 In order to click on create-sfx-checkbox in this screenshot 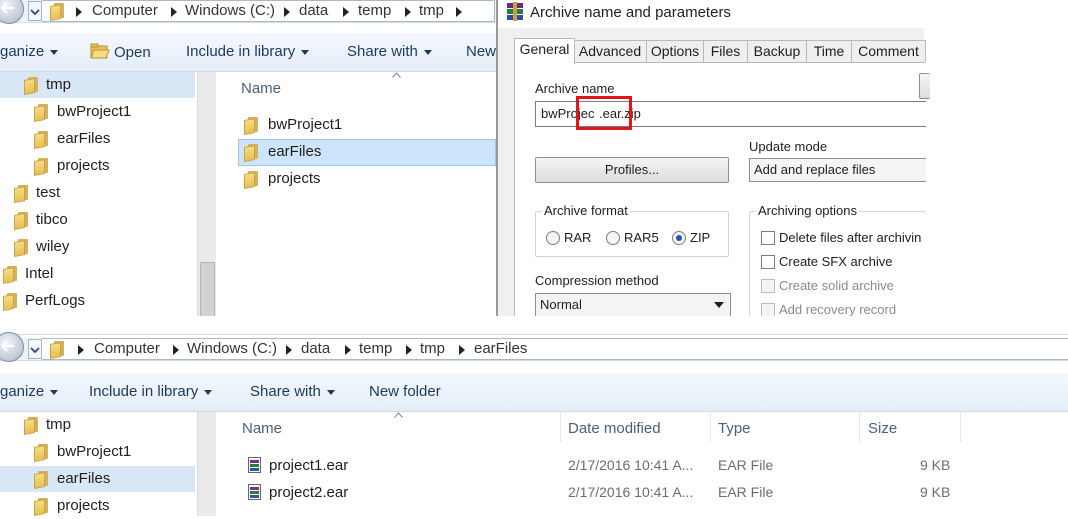, I will do `click(768, 262)`.